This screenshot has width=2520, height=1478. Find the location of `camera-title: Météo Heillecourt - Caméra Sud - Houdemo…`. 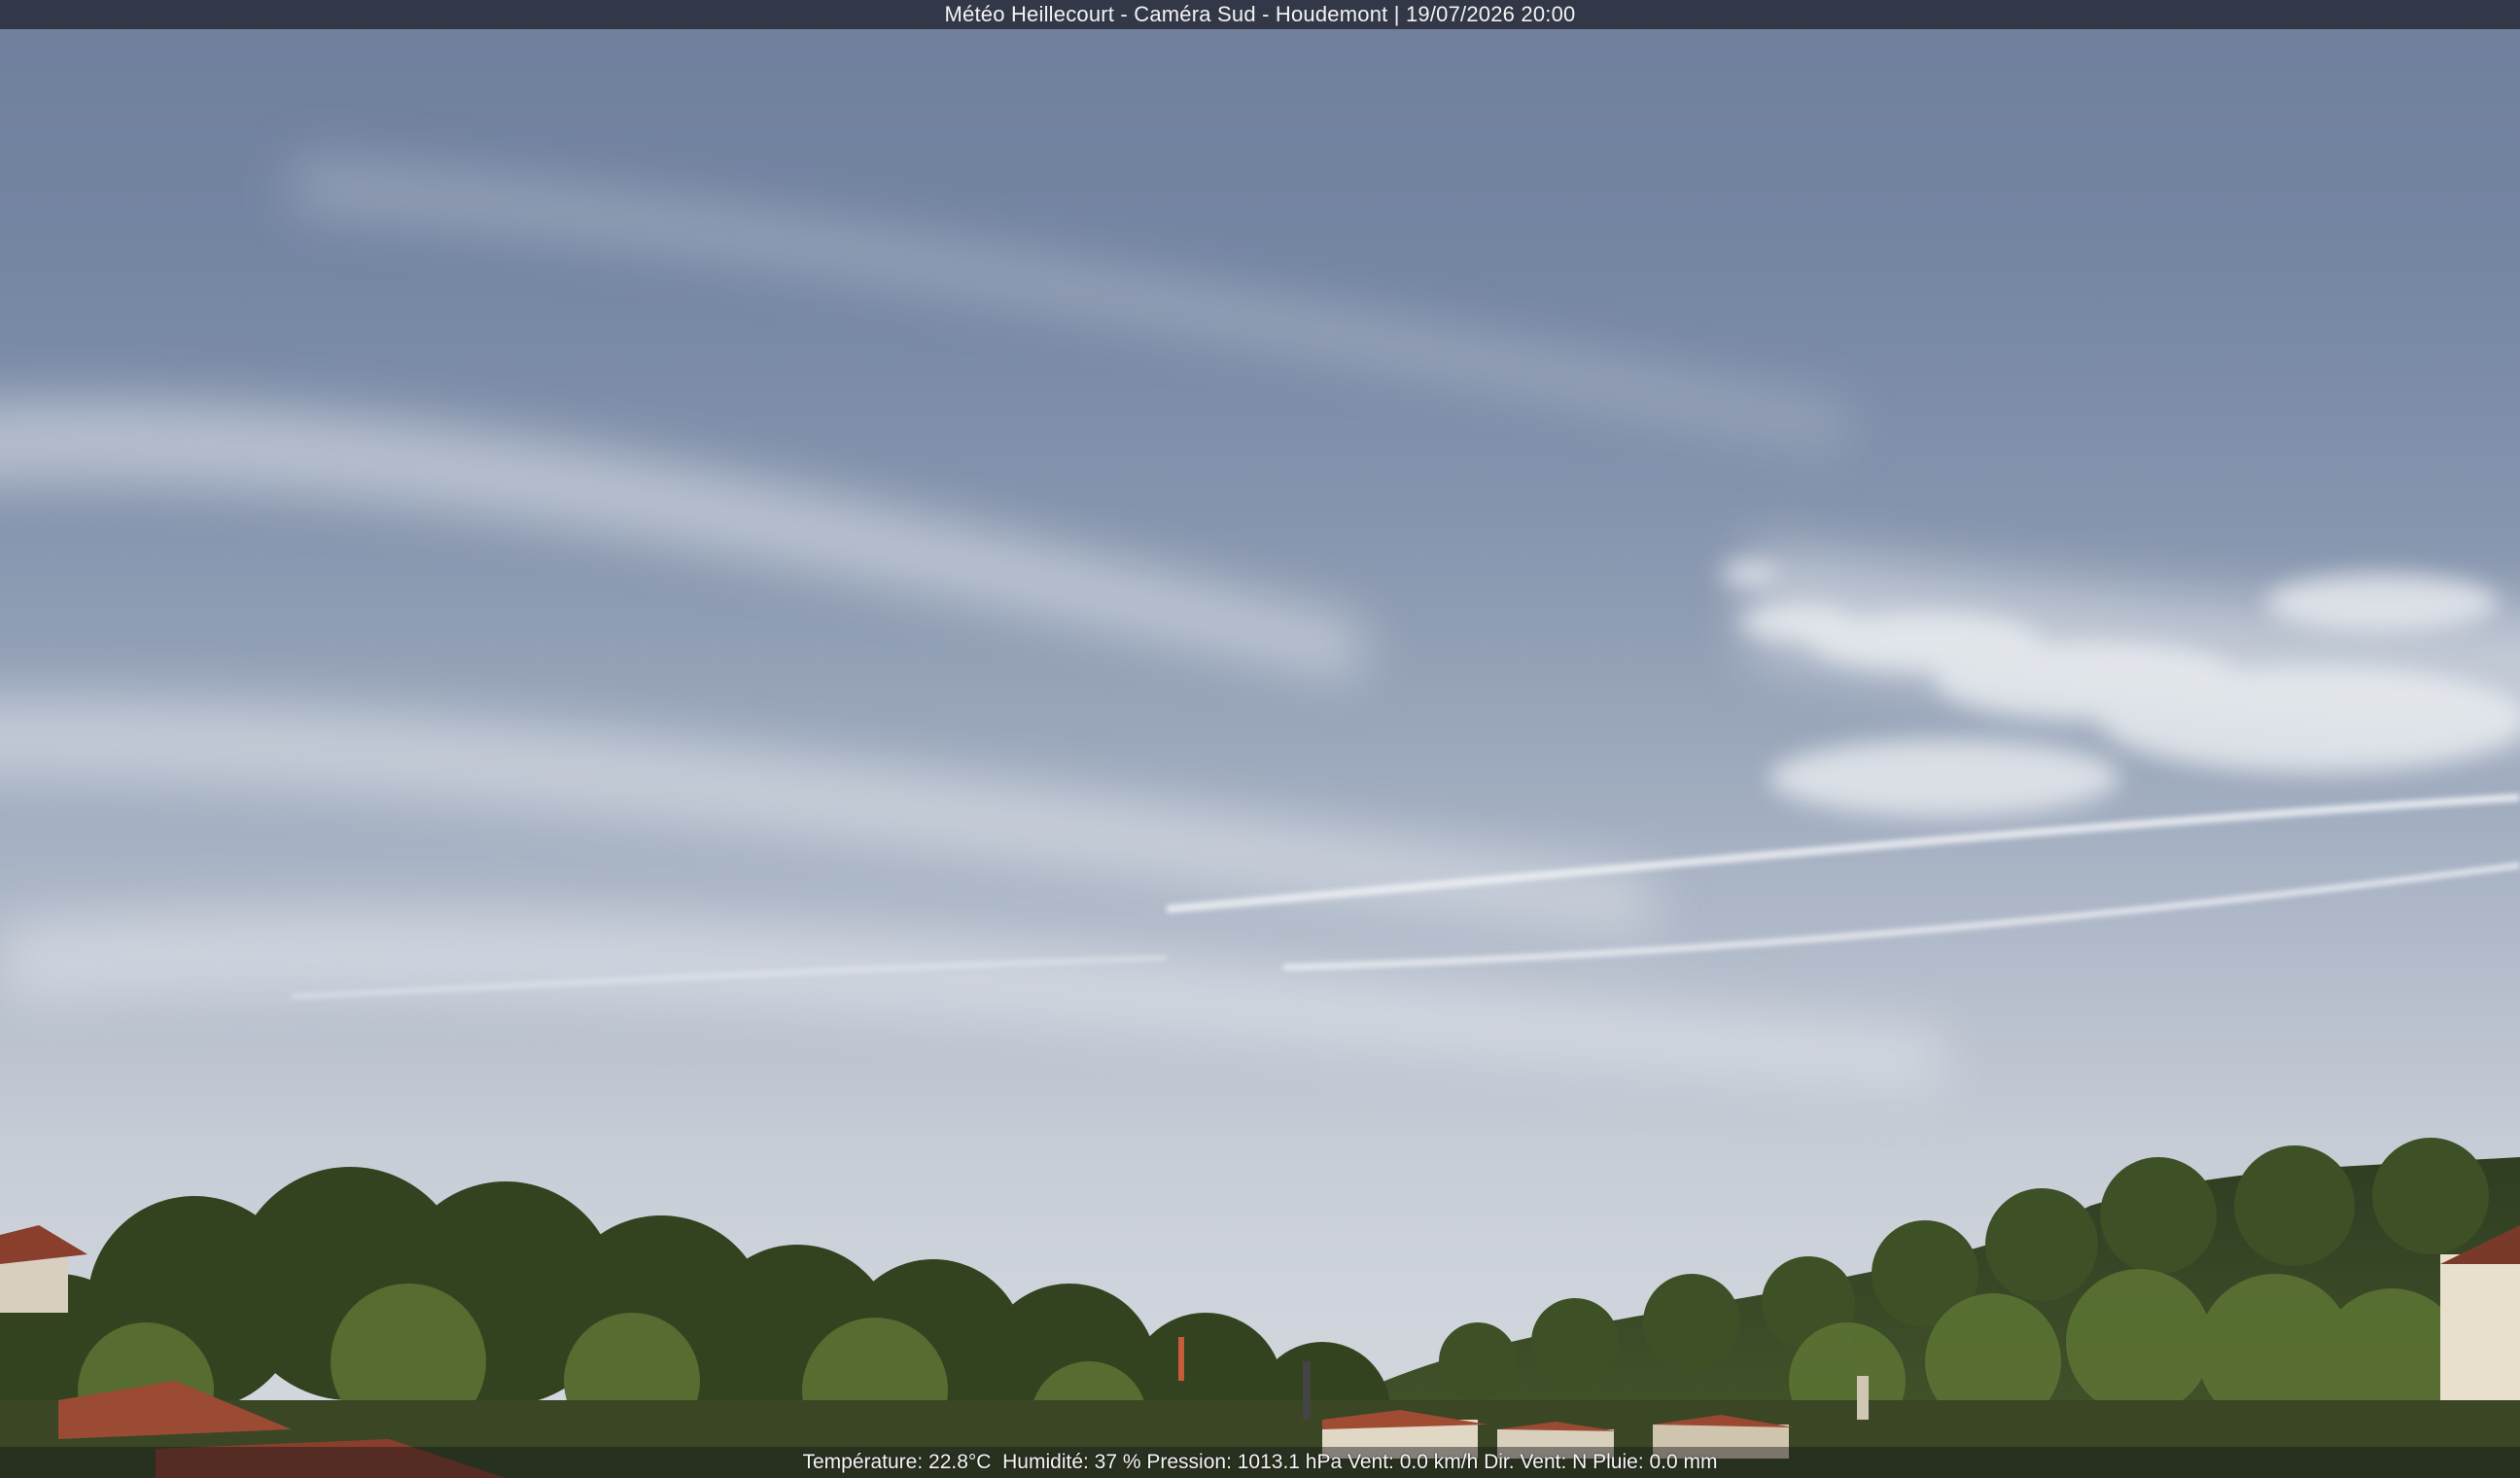

camera-title: Météo Heillecourt - Caméra Sud - Houdemo… is located at coordinates (1260, 14).